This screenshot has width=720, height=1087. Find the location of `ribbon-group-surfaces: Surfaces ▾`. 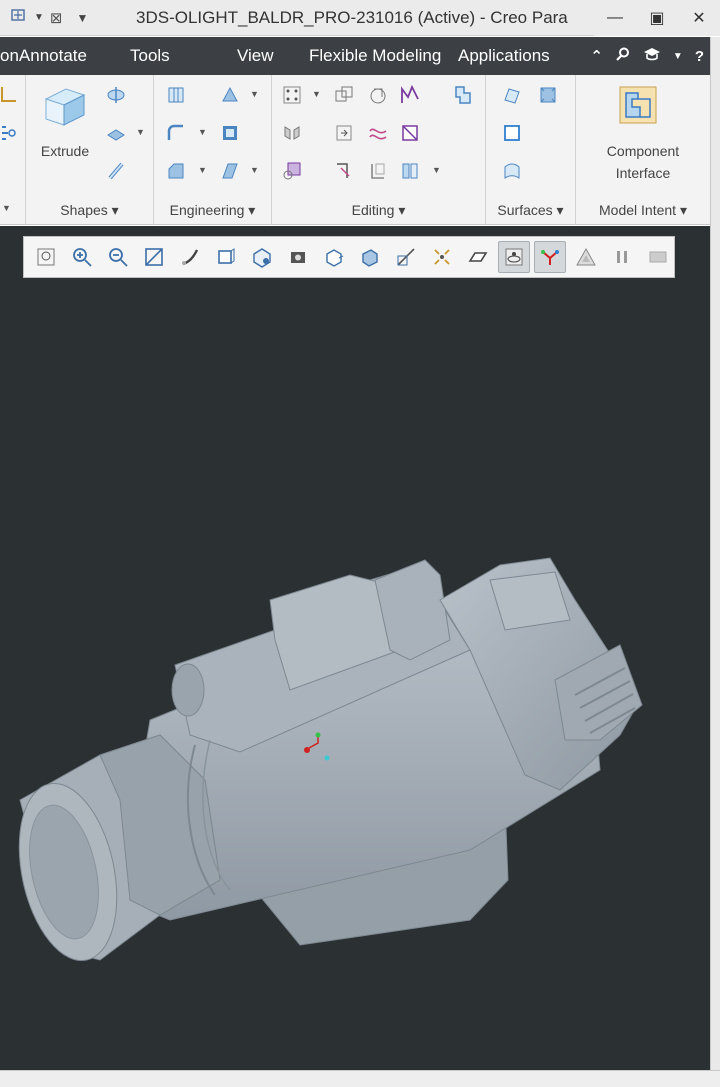

ribbon-group-surfaces: Surfaces ▾ is located at coordinates (531, 150).